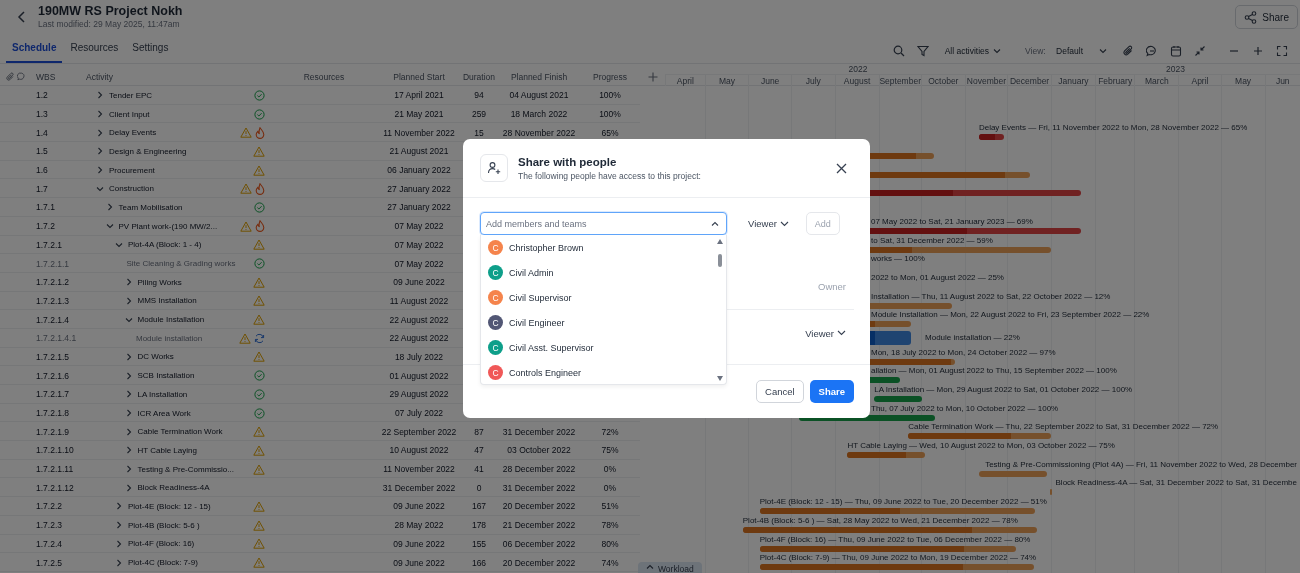 The width and height of the screenshot is (1300, 573). I want to click on wbs-code: 1.6, so click(42, 170).